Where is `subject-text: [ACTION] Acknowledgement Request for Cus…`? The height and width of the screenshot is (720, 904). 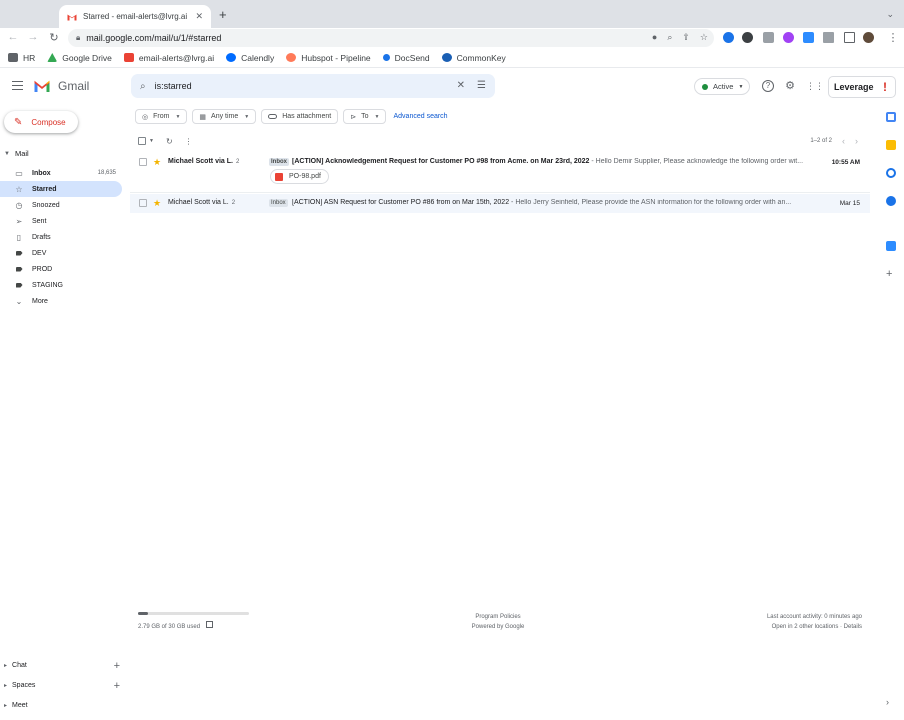
subject-text: [ACTION] Acknowledgement Request for Cus… is located at coordinates (441, 161).